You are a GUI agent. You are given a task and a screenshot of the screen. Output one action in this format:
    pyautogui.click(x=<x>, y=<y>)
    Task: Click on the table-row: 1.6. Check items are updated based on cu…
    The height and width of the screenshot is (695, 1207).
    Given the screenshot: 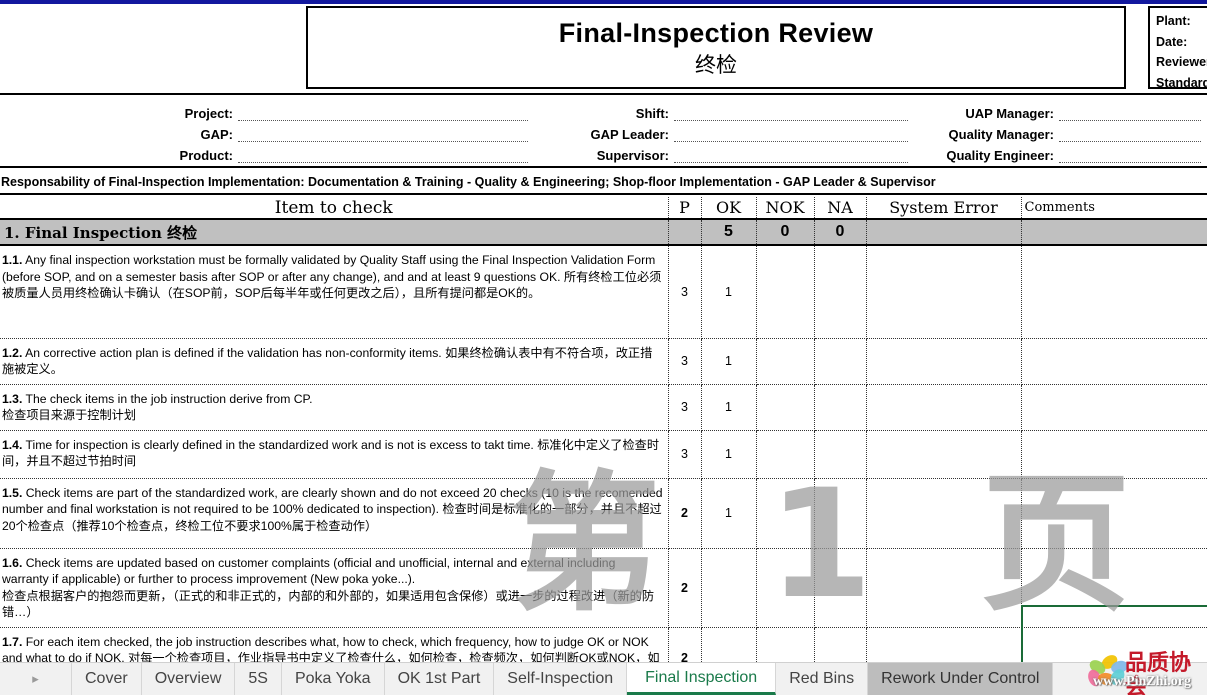 What is the action you would take?
    pyautogui.click(x=603, y=588)
    